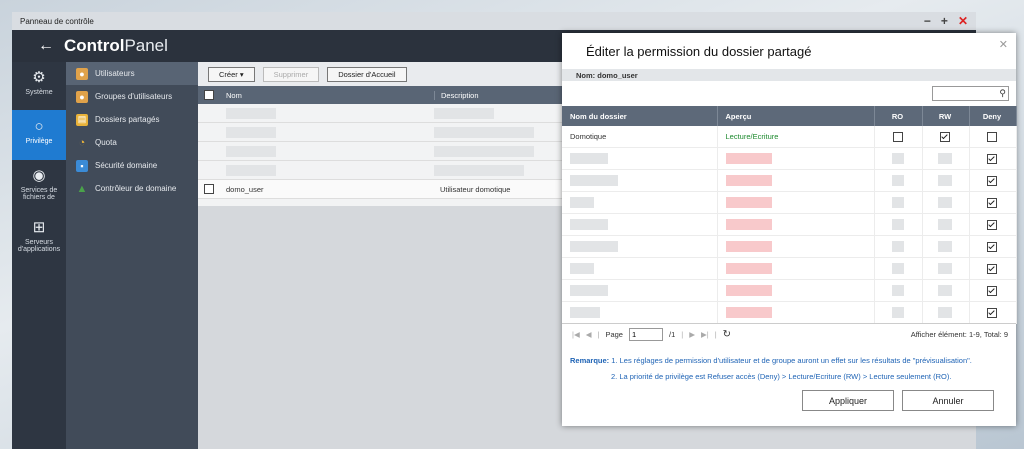  I want to click on remark-label: Remarque:, so click(590, 360).